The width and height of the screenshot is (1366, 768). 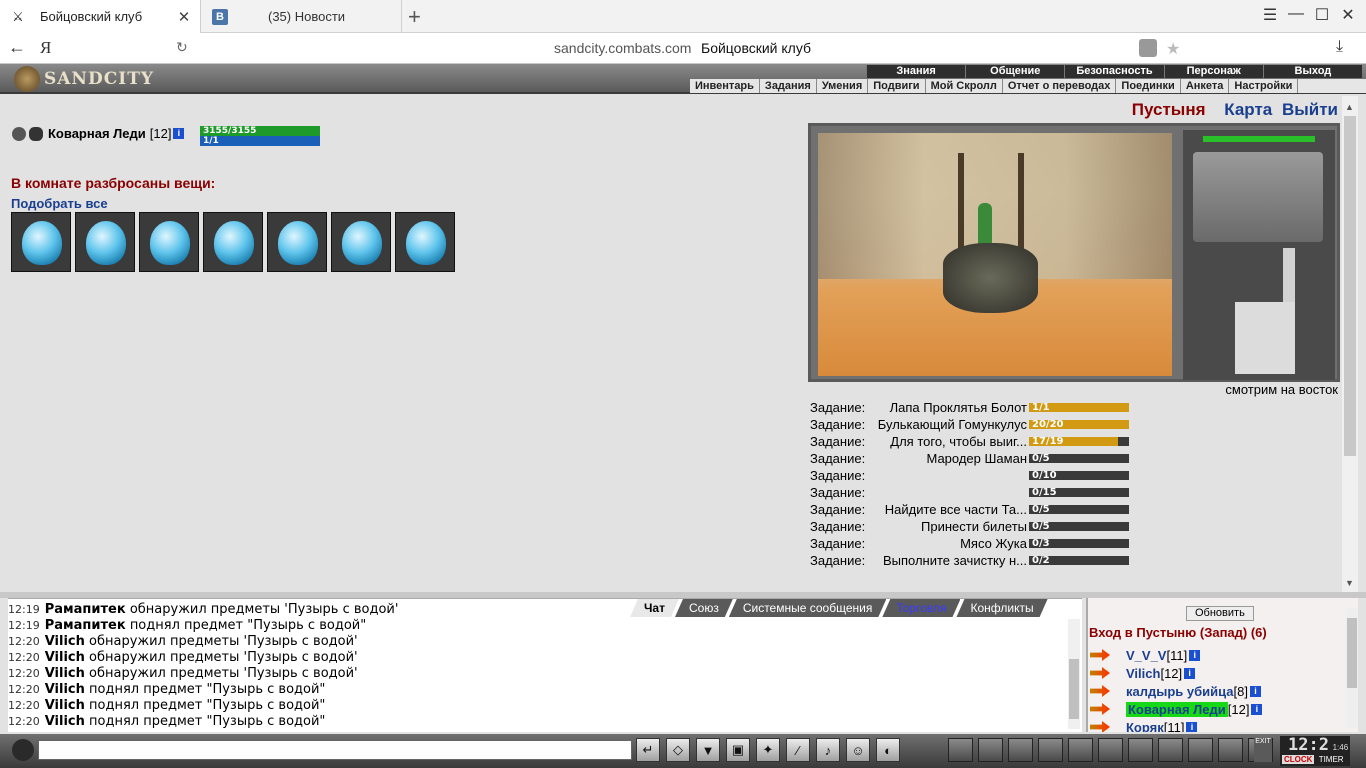 What do you see at coordinates (704, 608) in the screenshot?
I see `tab-clan: Союз` at bounding box center [704, 608].